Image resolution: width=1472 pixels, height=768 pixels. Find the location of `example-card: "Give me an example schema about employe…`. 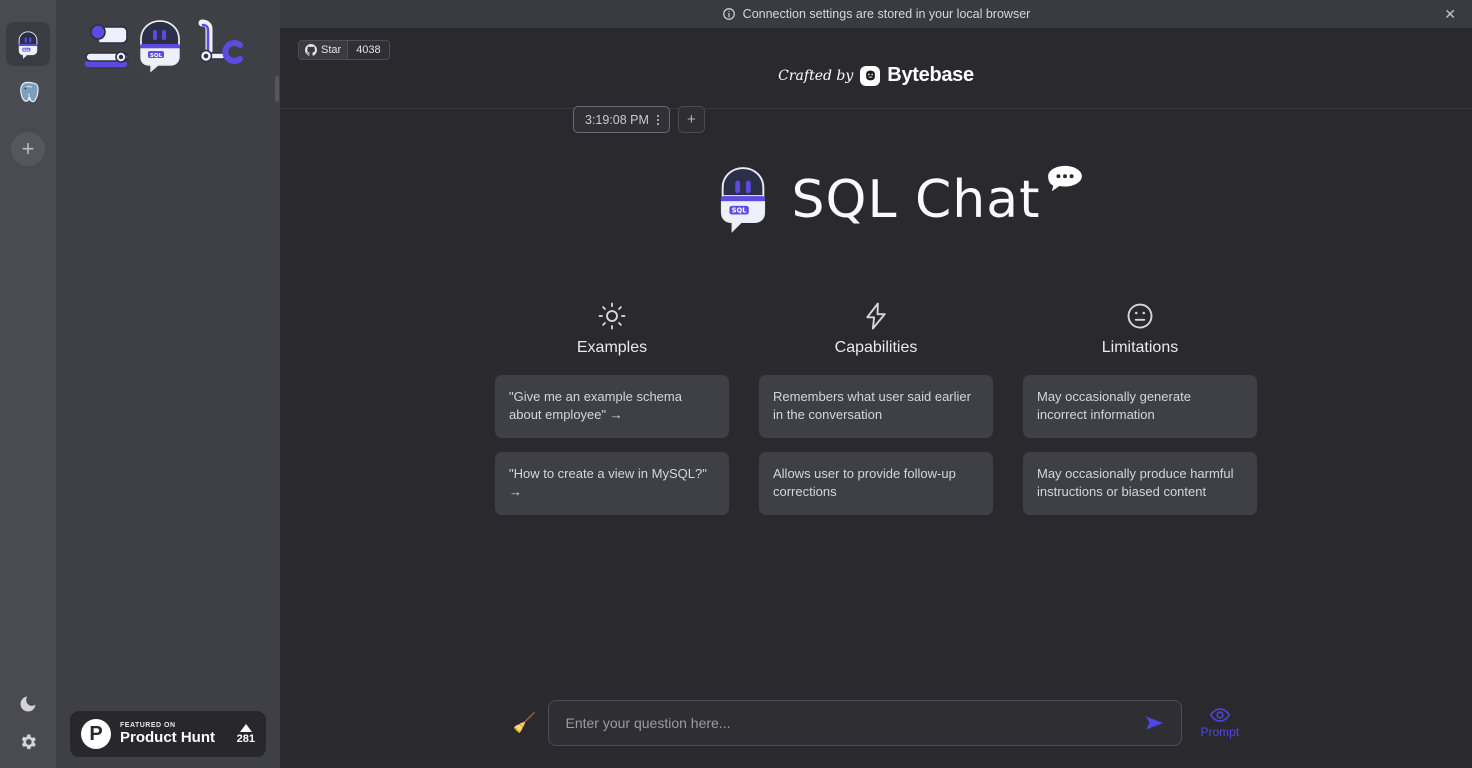

example-card: "Give me an example schema about employe… is located at coordinates (612, 406).